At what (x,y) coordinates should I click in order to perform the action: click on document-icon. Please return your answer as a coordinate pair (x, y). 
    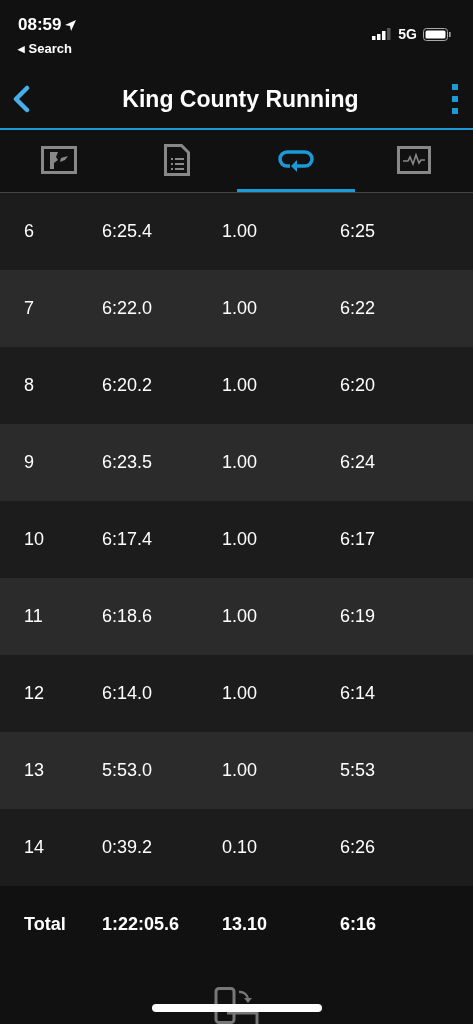
    Looking at the image, I should click on (177, 159).